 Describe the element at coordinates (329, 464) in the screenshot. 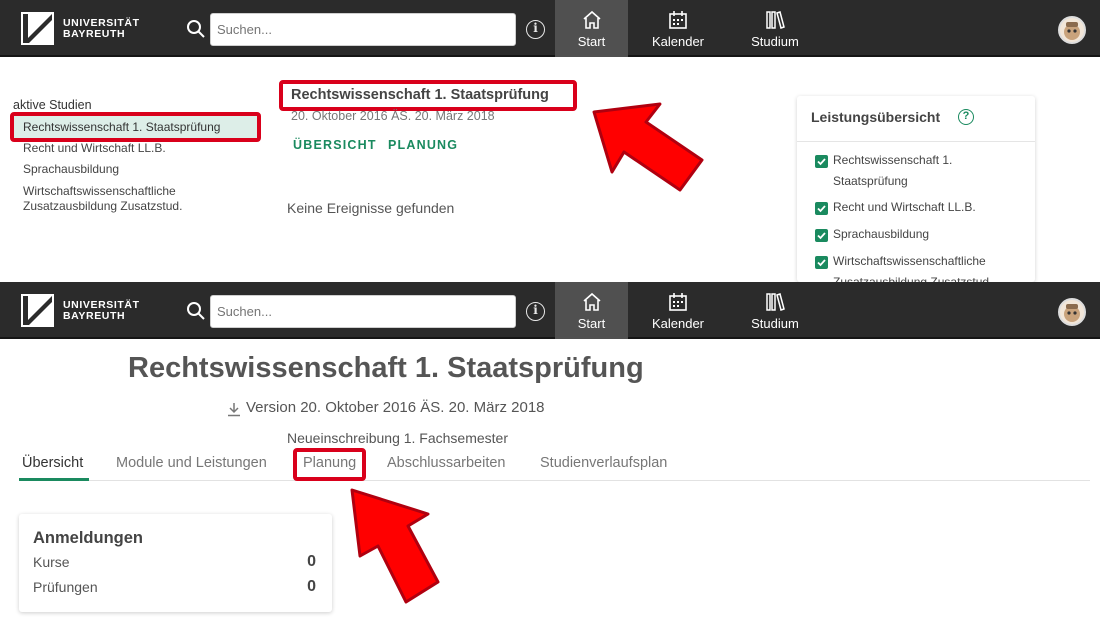

I see `highlight-box-planung` at that location.